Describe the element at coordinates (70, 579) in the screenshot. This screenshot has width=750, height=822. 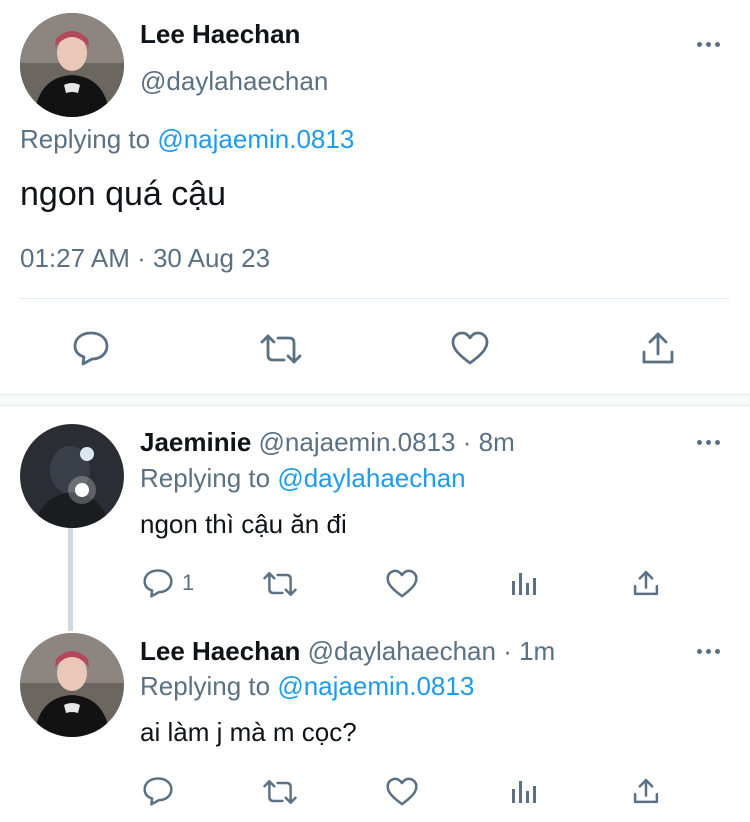
I see `thread-line` at that location.